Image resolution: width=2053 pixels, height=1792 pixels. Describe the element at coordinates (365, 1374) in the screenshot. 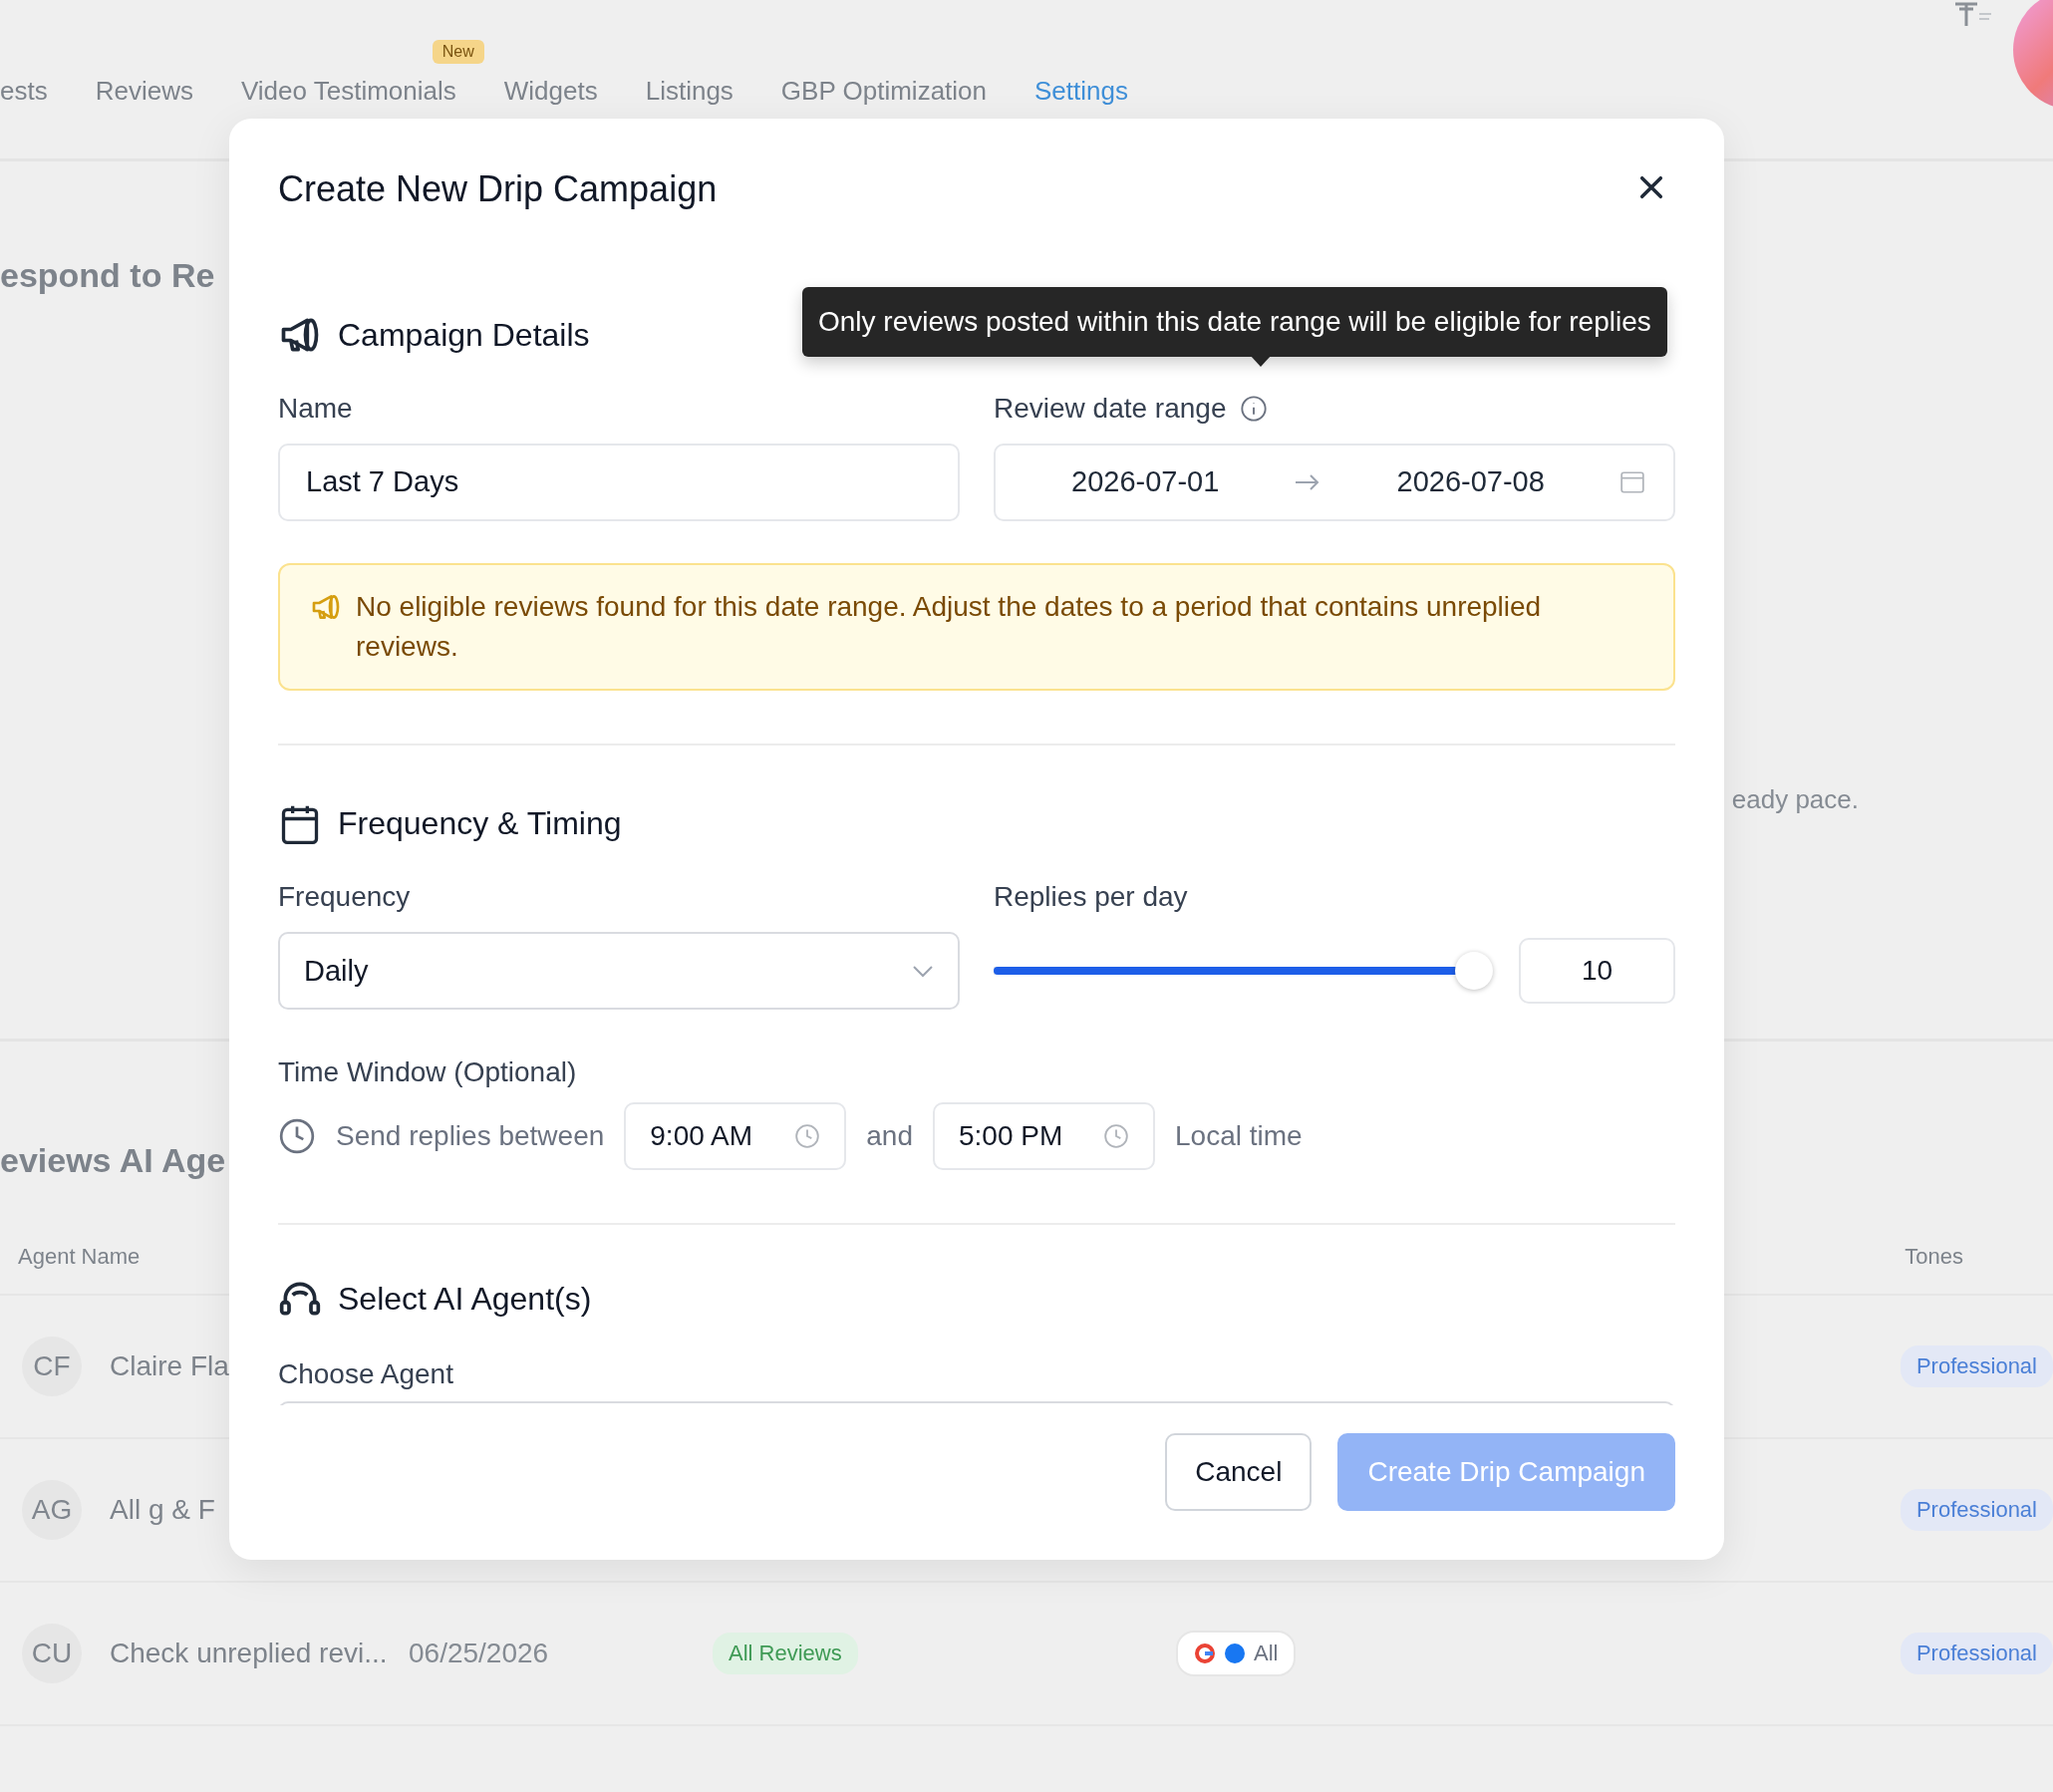

I see `field-label: Choose Agent` at that location.